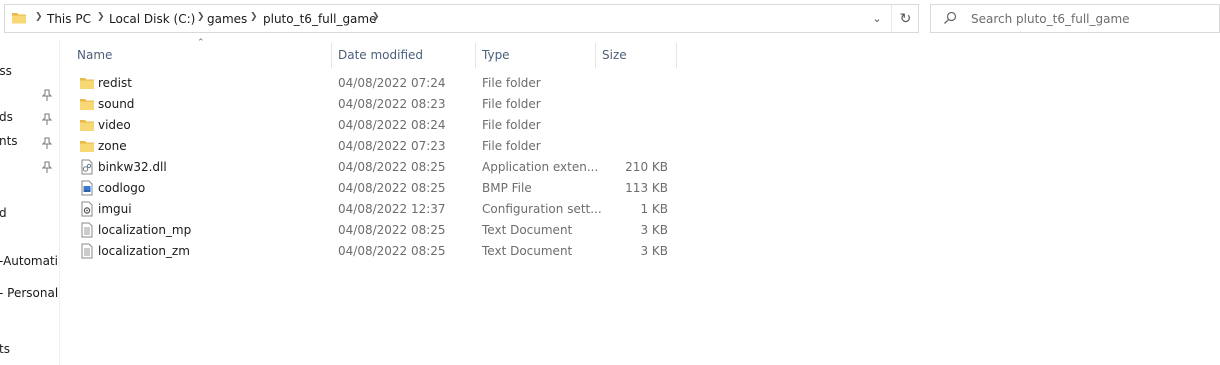 This screenshot has height=365, width=1220. I want to click on nav-item-onedrive: d, so click(29, 214).